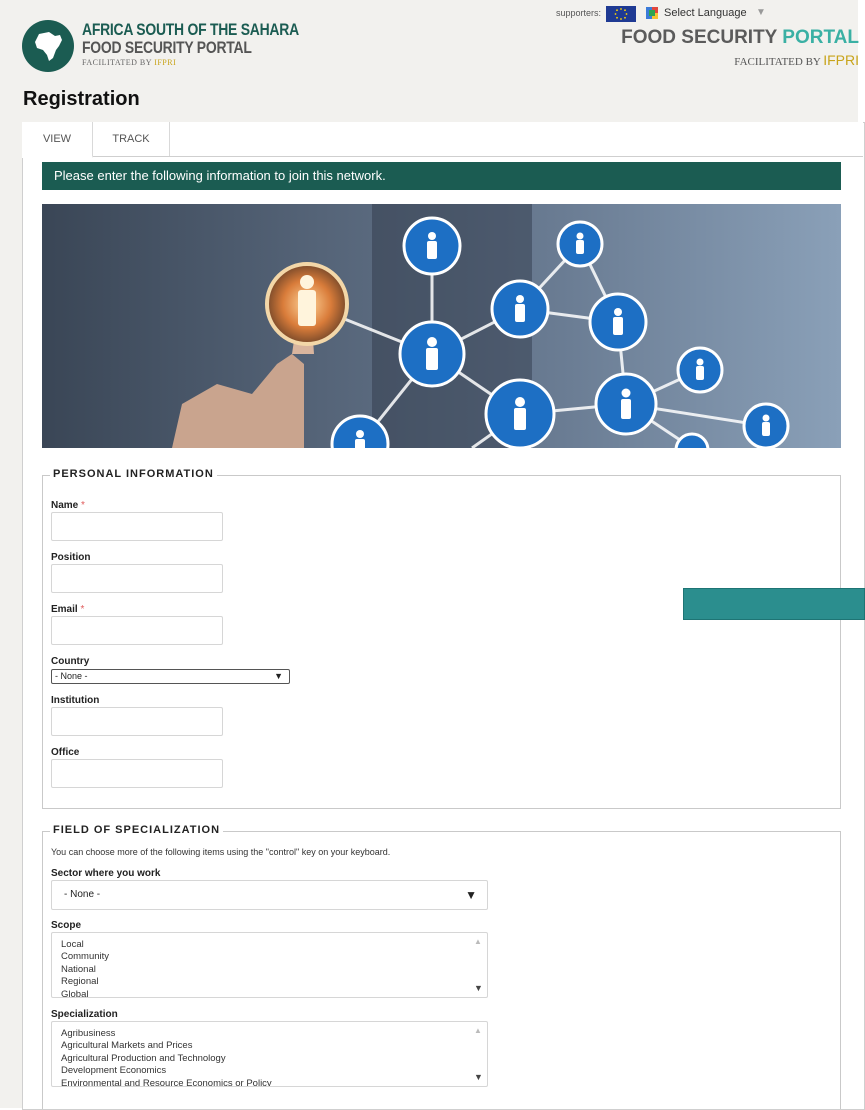 The height and width of the screenshot is (1110, 865). Describe the element at coordinates (117, 62) in the screenshot. I see `logo-facilitated-text: FACILITATED BY` at that location.